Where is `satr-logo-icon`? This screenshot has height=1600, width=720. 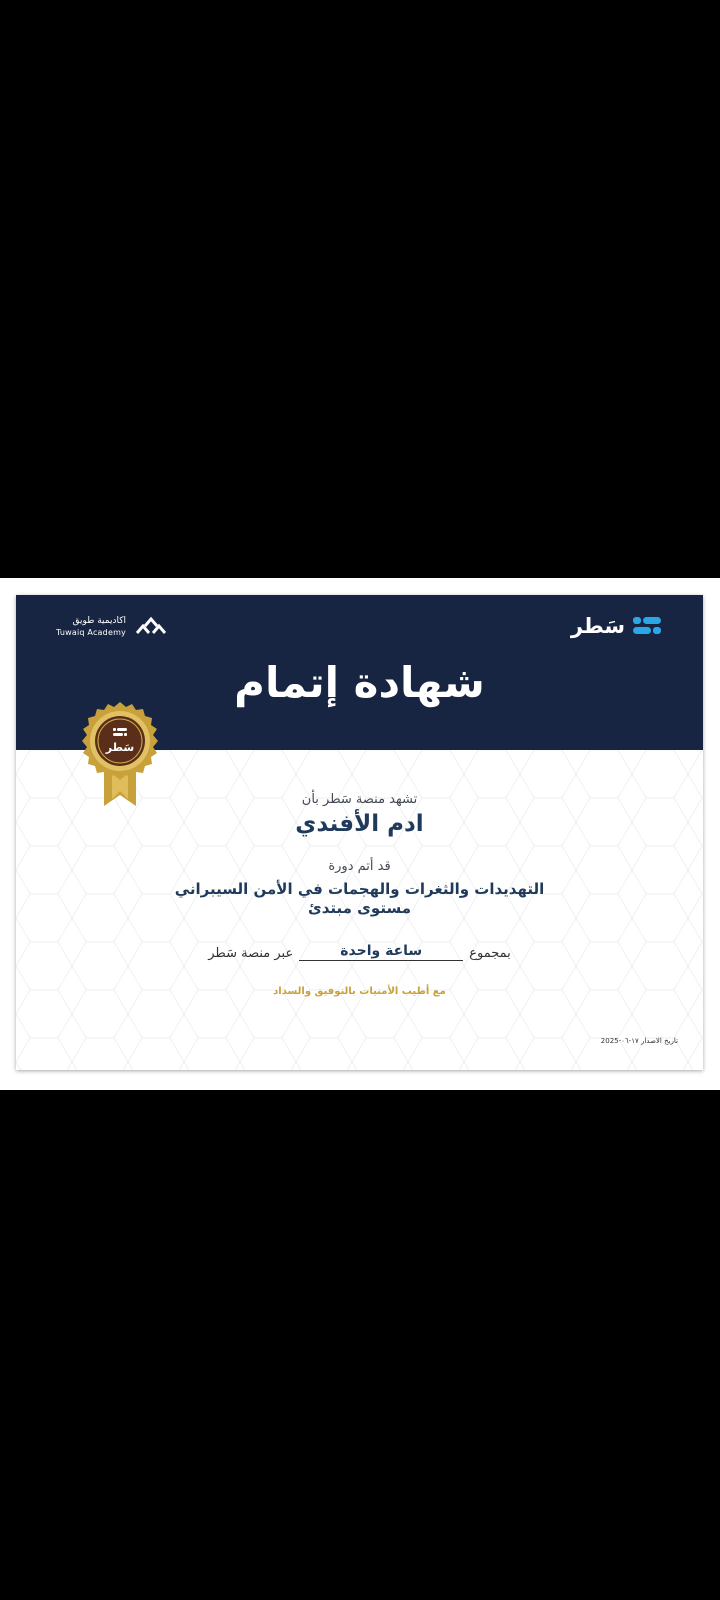 satr-logo-icon is located at coordinates (647, 625).